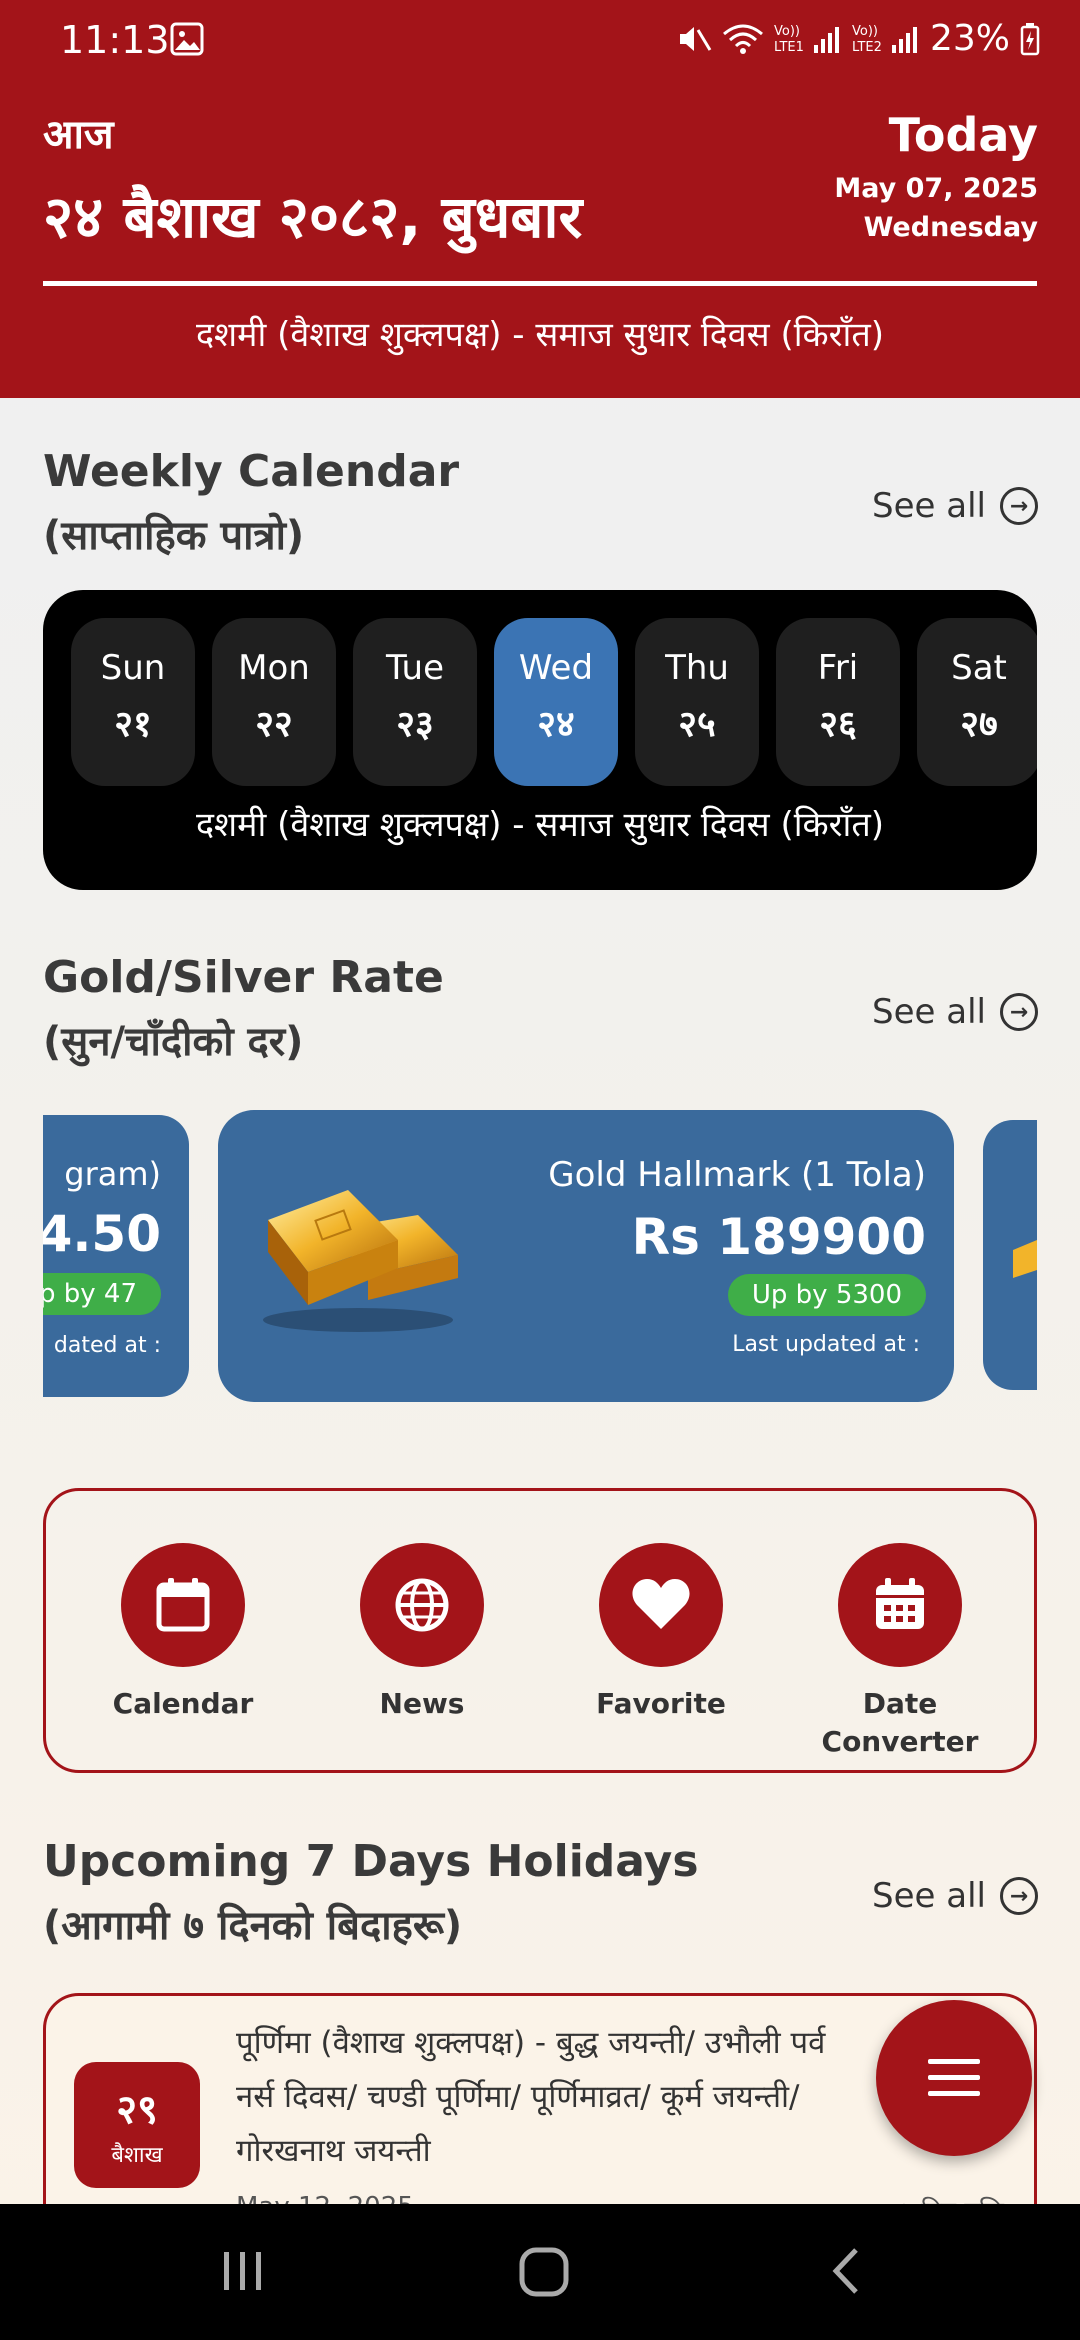 Image resolution: width=1080 pixels, height=2340 pixels. Describe the element at coordinates (102, 1234) in the screenshot. I see `rate-card-price: 4.50` at that location.